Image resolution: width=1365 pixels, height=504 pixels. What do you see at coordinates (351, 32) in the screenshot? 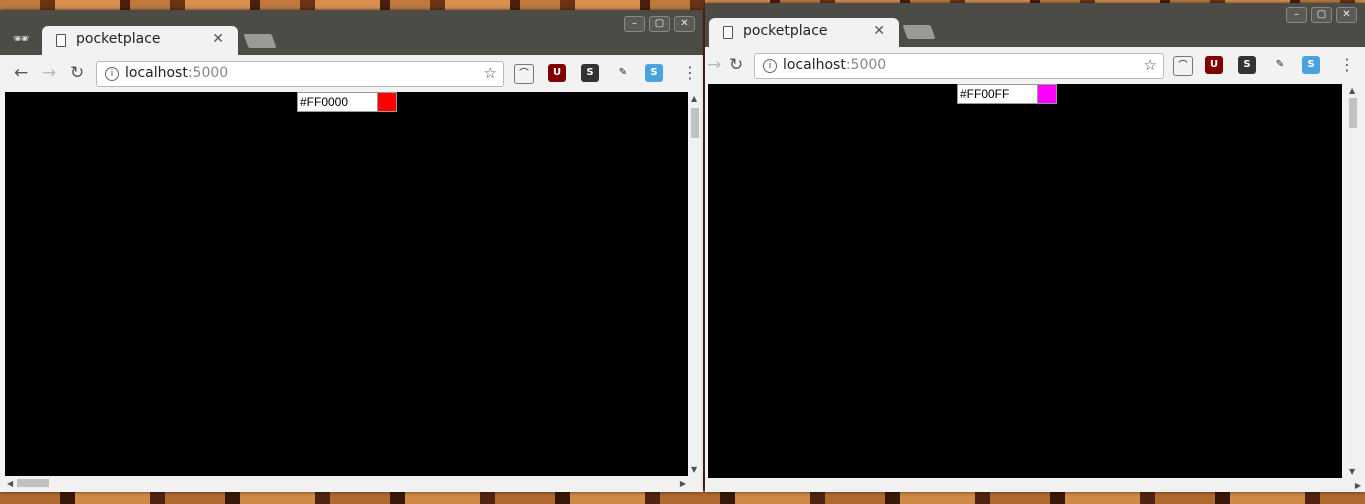
I see `title-bar: 🕶 pocketplace ✕ – ▢ ✕` at bounding box center [351, 32].